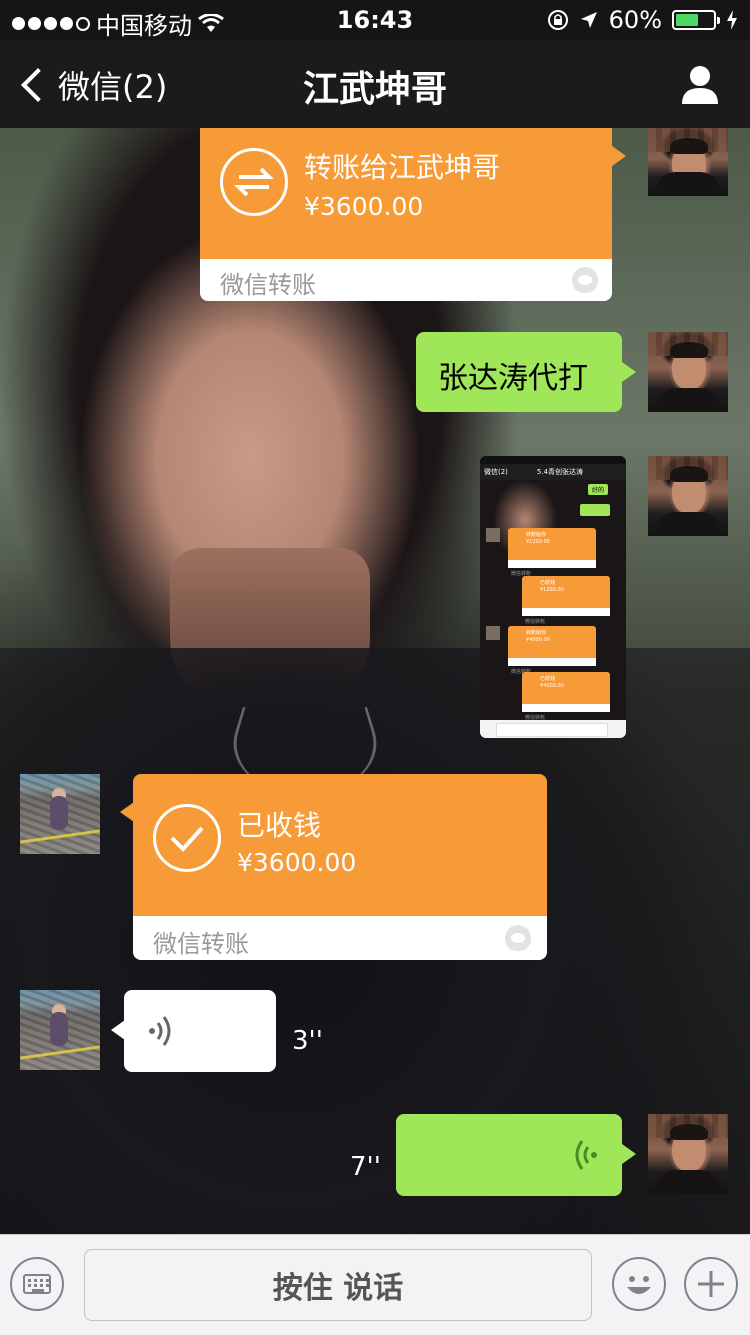 Image resolution: width=750 pixels, height=1335 pixels. Describe the element at coordinates (598, 489) in the screenshot. I see `image-reply-ok: 好的` at that location.